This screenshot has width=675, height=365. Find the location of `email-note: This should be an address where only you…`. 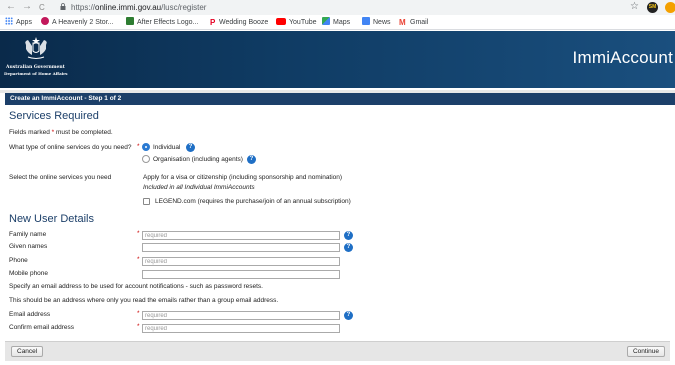

email-note: This should be an address where only you… is located at coordinates (144, 300).